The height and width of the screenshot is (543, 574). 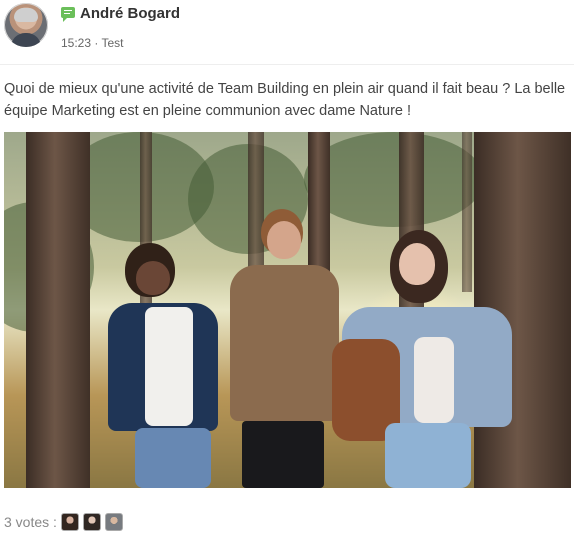 What do you see at coordinates (68, 14) in the screenshot?
I see `chat-bubble-icon` at bounding box center [68, 14].